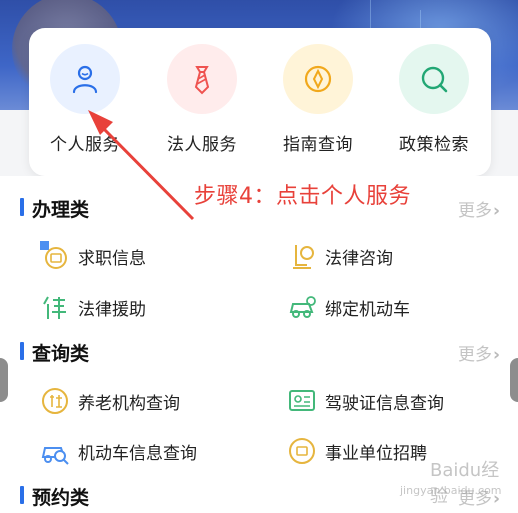 The height and width of the screenshot is (513, 518). What do you see at coordinates (302, 196) in the screenshot?
I see `annotation-text: 步骤4：点击个人服务` at bounding box center [302, 196].